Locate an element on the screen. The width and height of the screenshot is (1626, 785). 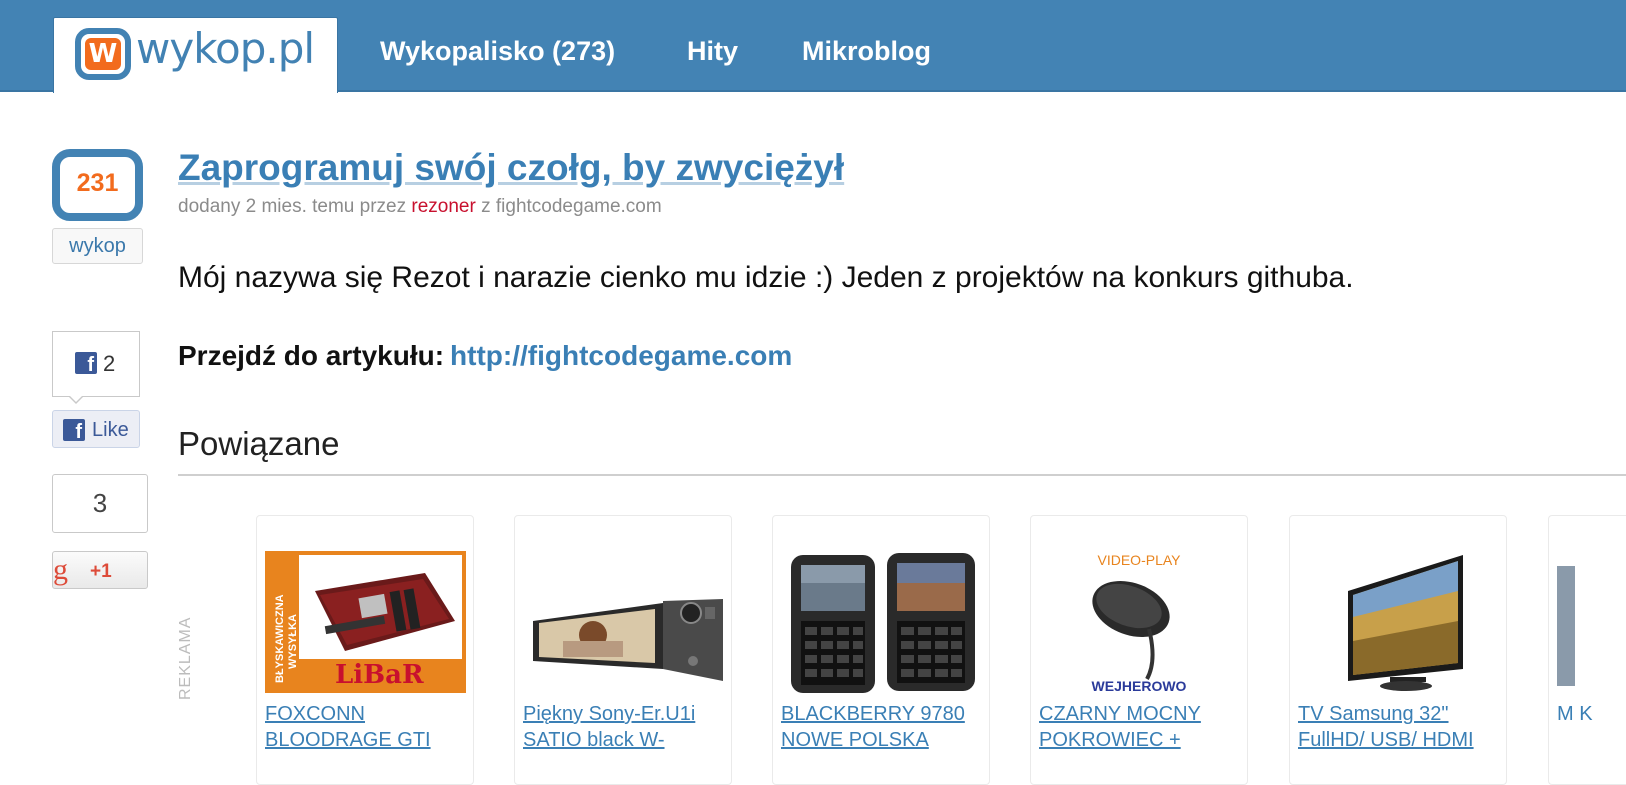
vote-count: 231 is located at coordinates (97, 183).